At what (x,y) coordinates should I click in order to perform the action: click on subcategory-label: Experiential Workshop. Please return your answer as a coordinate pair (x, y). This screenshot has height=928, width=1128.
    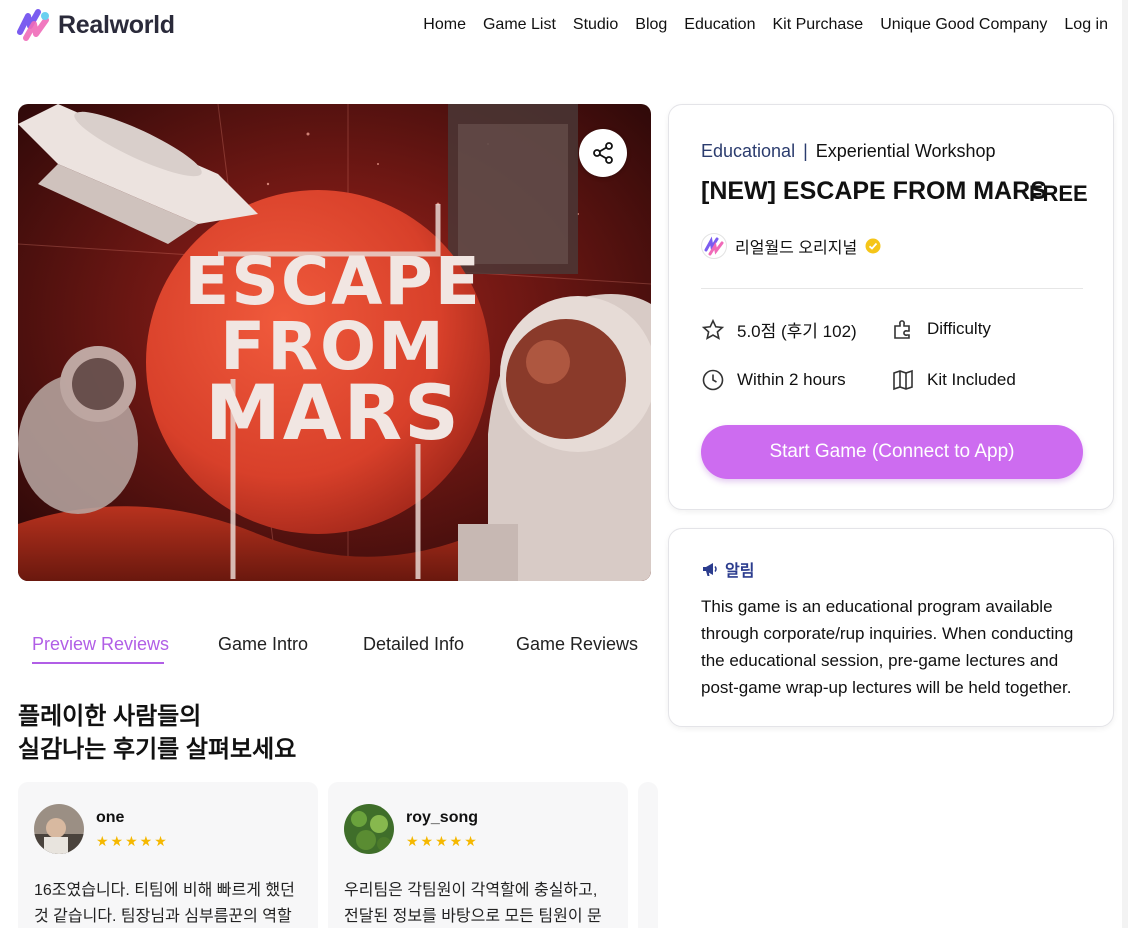
    Looking at the image, I should click on (906, 151).